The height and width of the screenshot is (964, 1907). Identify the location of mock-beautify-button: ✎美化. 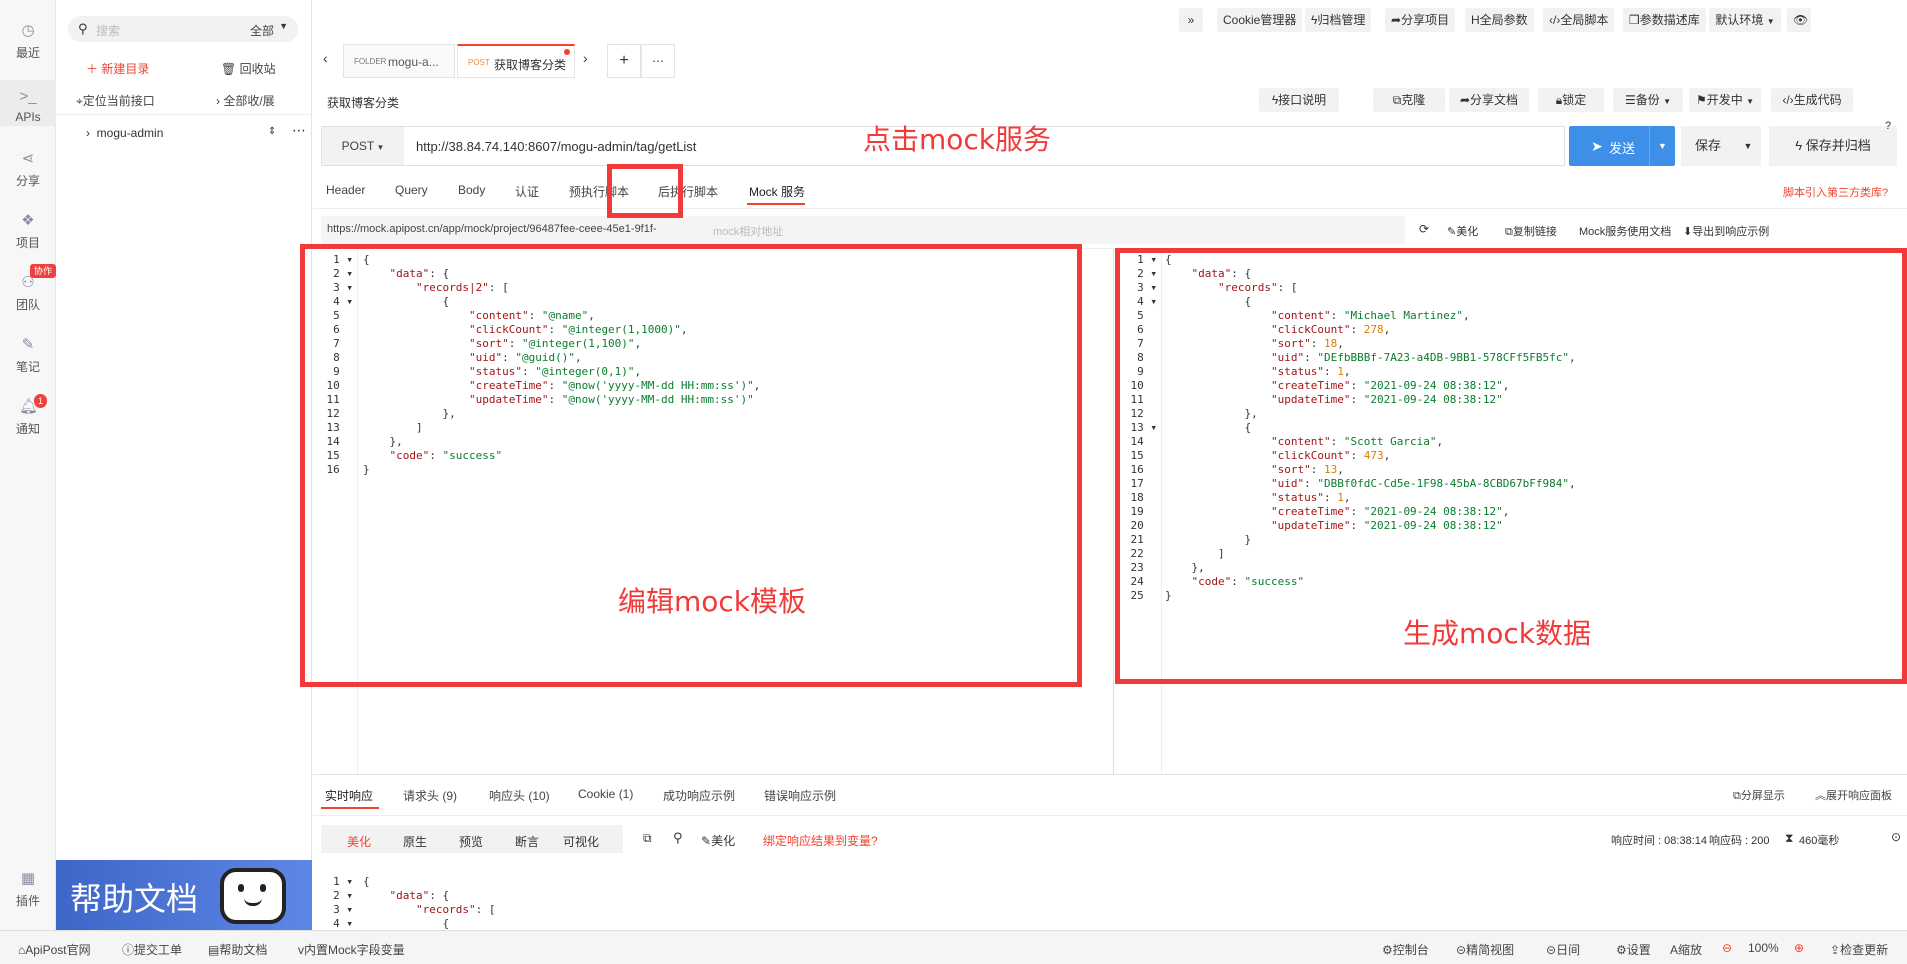
(1462, 231).